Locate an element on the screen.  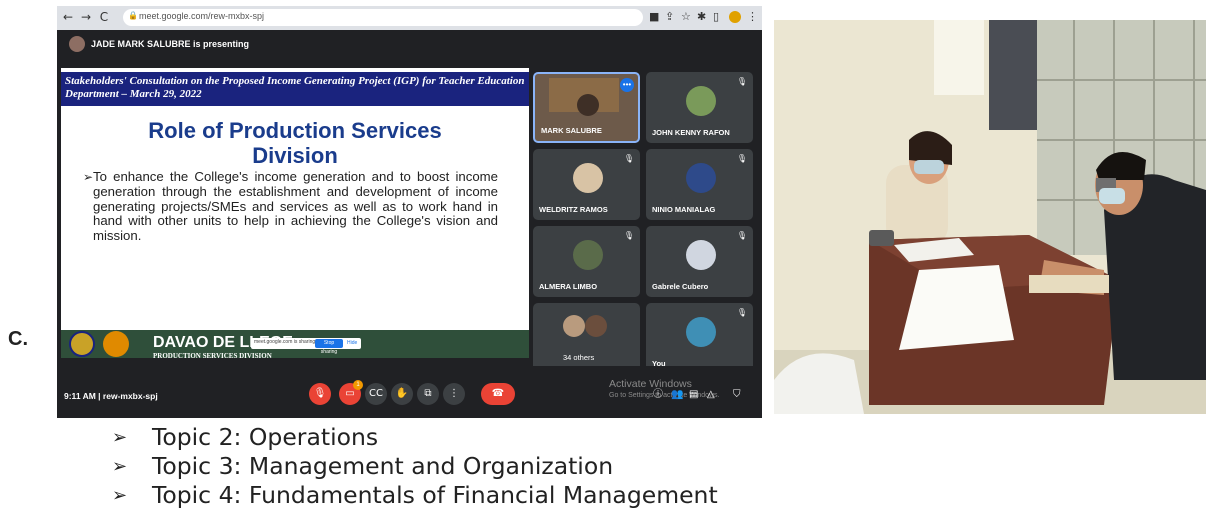
participant-name: JOHN KENNY RAFON is located at coordinates (691, 132).